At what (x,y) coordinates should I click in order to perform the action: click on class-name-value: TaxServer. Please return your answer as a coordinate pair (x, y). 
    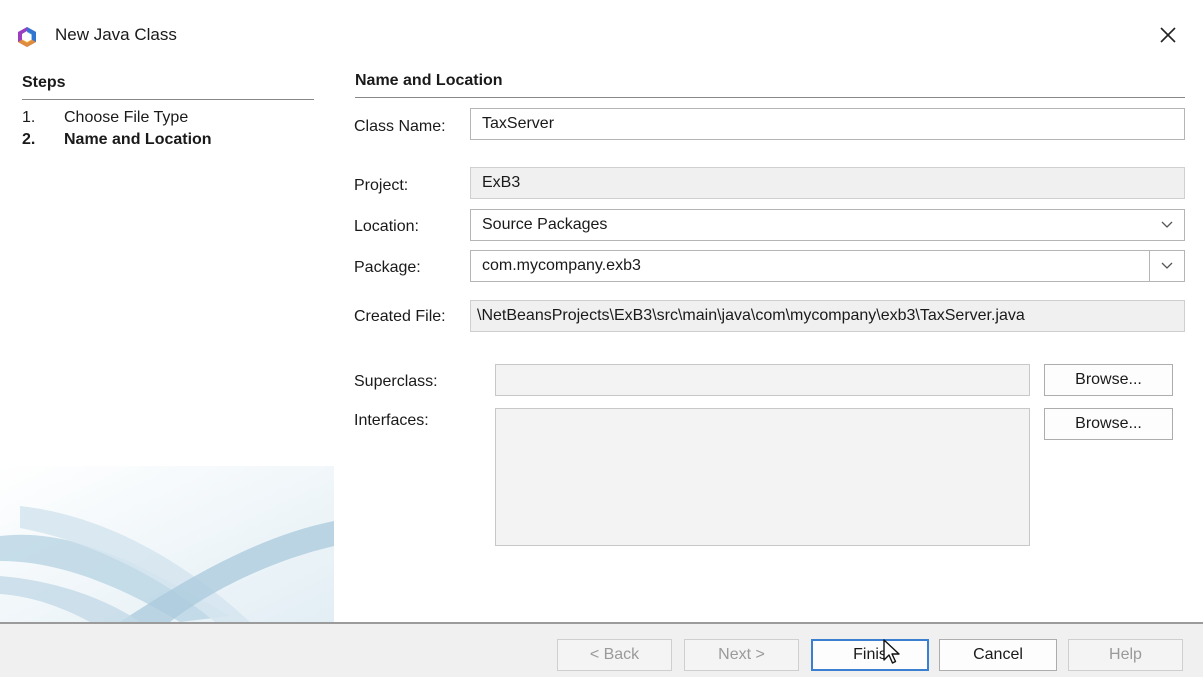
    Looking at the image, I should click on (518, 123).